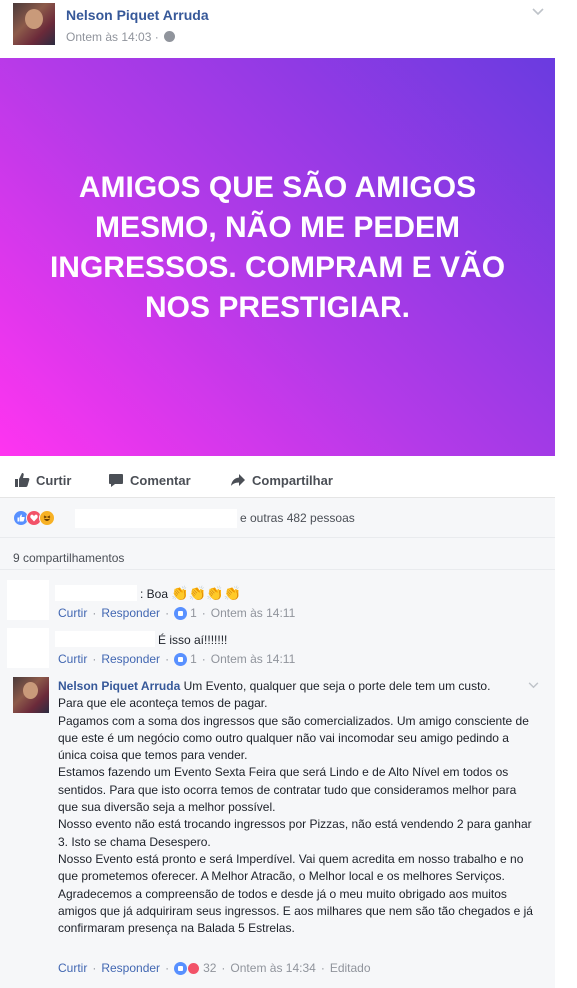  Describe the element at coordinates (160, 480) in the screenshot. I see `comment-button-label: Comentar` at that location.